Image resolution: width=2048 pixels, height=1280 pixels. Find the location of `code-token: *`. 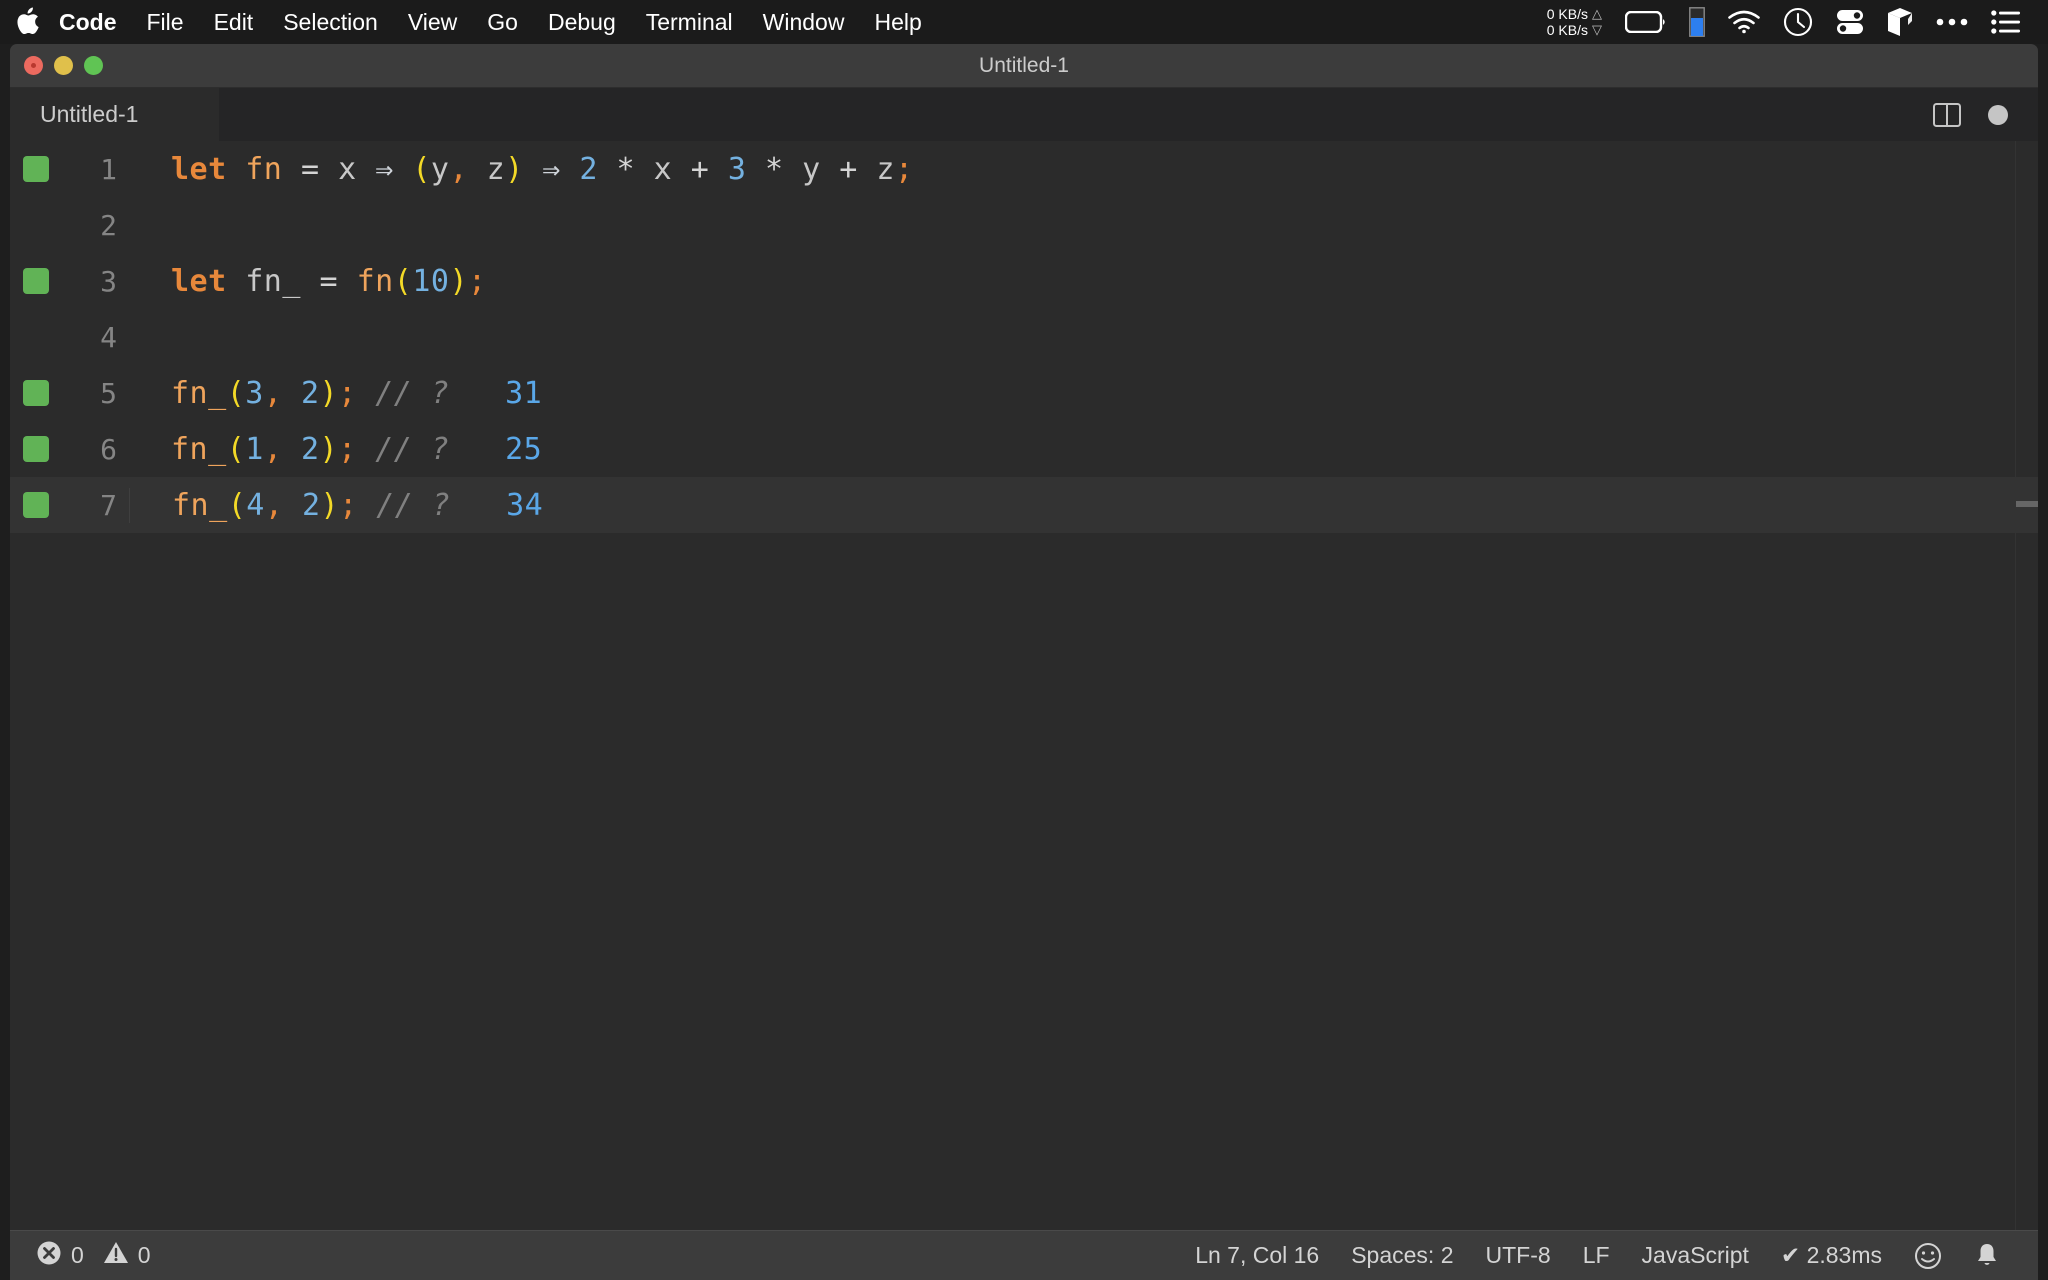

code-token: * is located at coordinates (774, 169).